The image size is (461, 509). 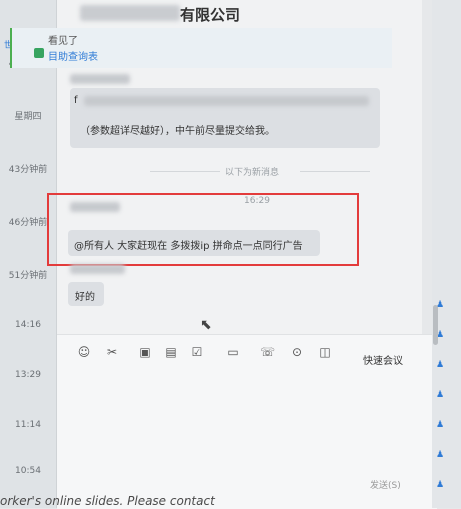 I want to click on file-icon: ▤, so click(x=171, y=352).